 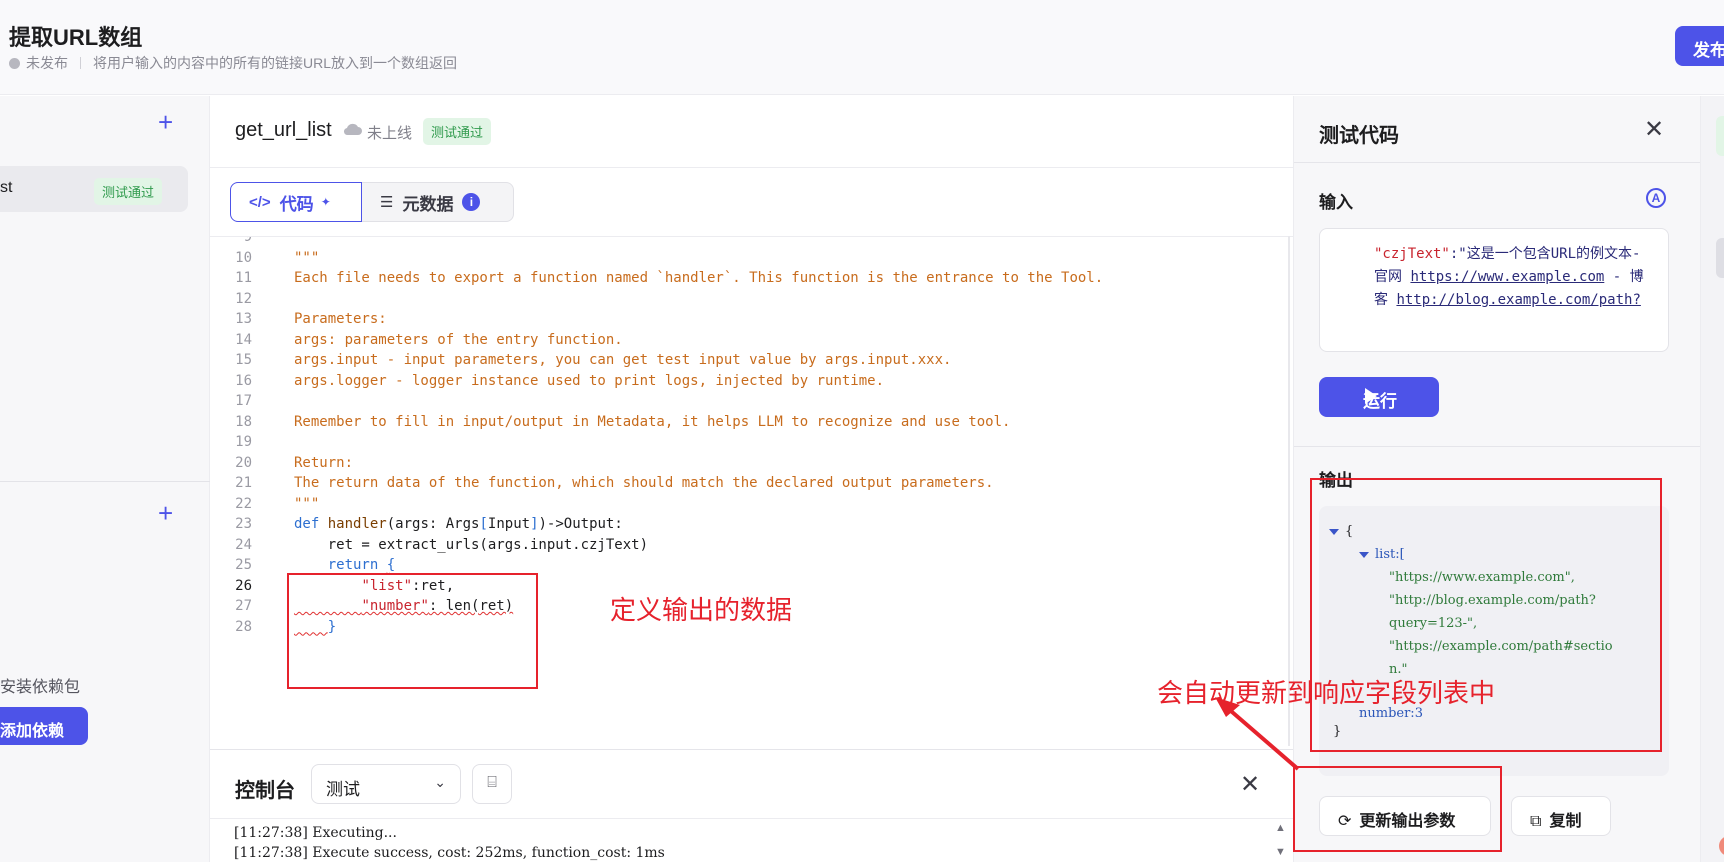 What do you see at coordinates (165, 513) in the screenshot?
I see `add-dependency-plus-icon: +` at bounding box center [165, 513].